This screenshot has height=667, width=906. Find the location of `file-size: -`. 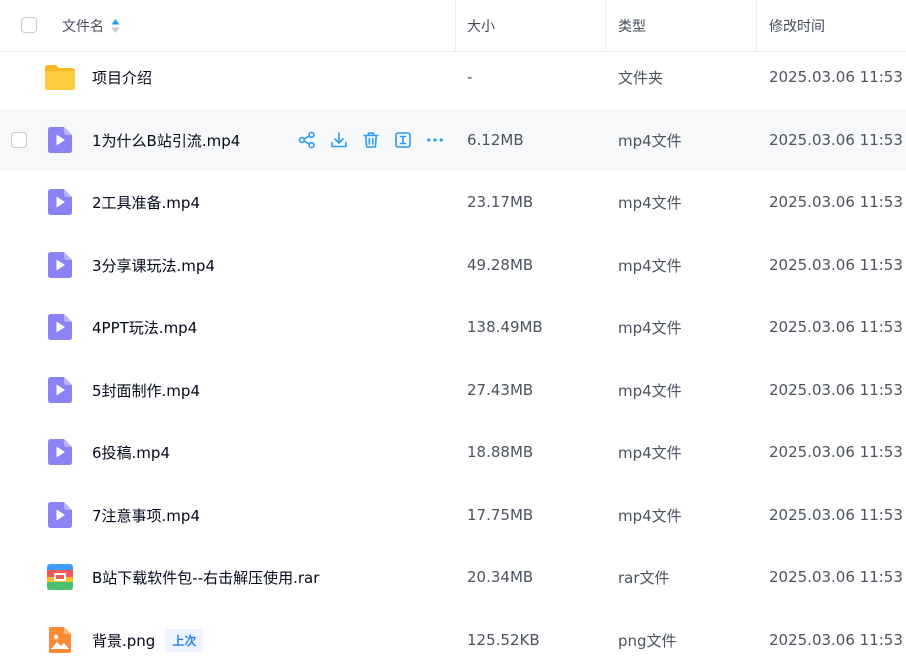

file-size: - is located at coordinates (470, 77).